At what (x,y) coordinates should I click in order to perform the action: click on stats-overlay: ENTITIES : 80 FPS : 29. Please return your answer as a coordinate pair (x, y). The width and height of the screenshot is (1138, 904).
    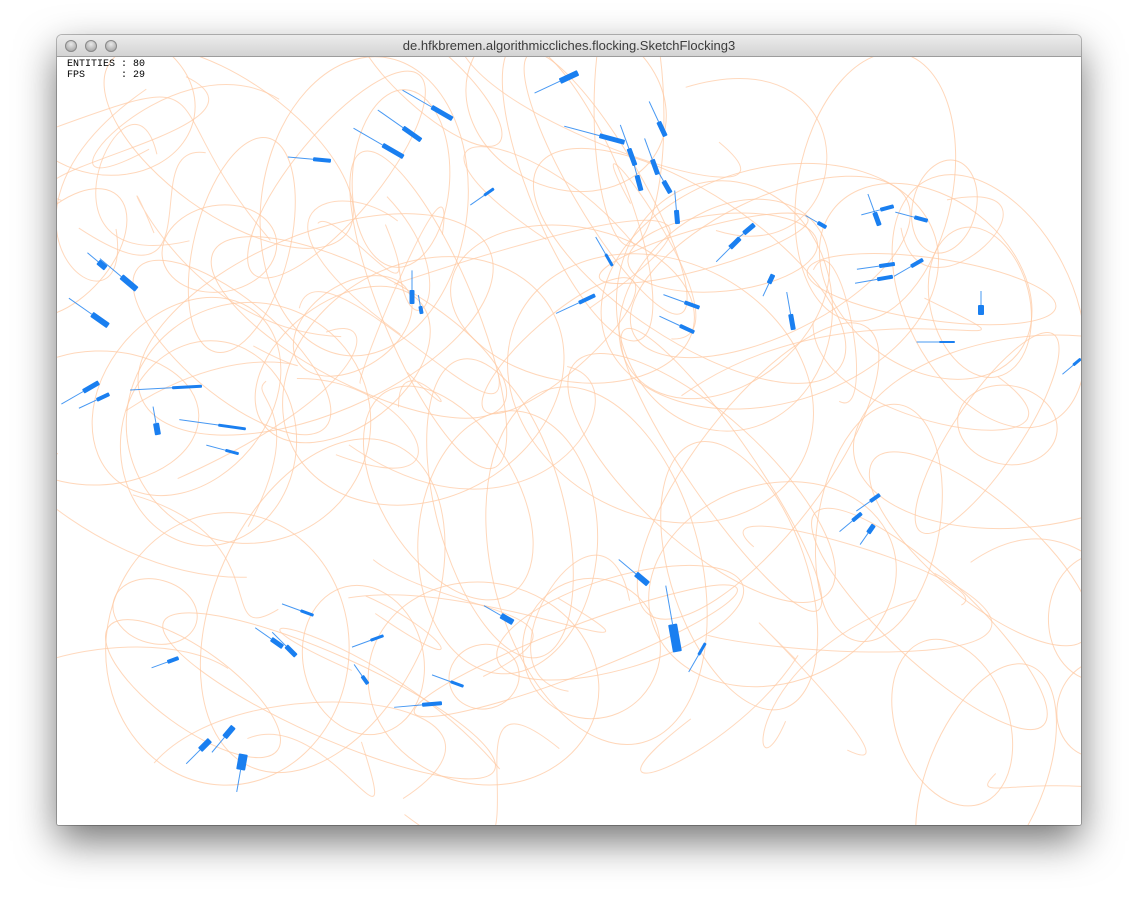
    Looking at the image, I should click on (106, 70).